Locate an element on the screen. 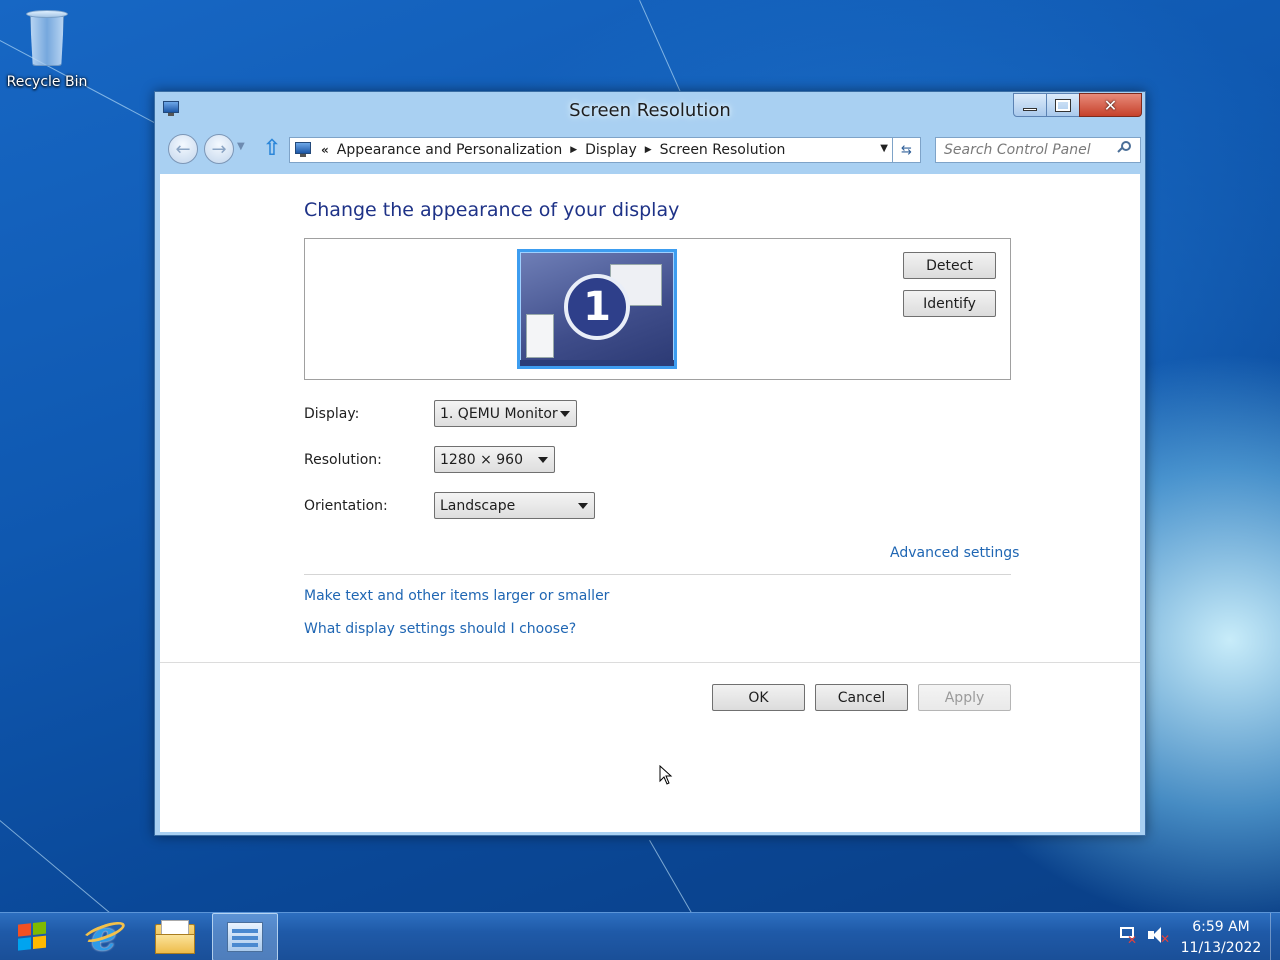 The height and width of the screenshot is (960, 1280). display-select-value: 1. QEMU Monitor is located at coordinates (499, 413).